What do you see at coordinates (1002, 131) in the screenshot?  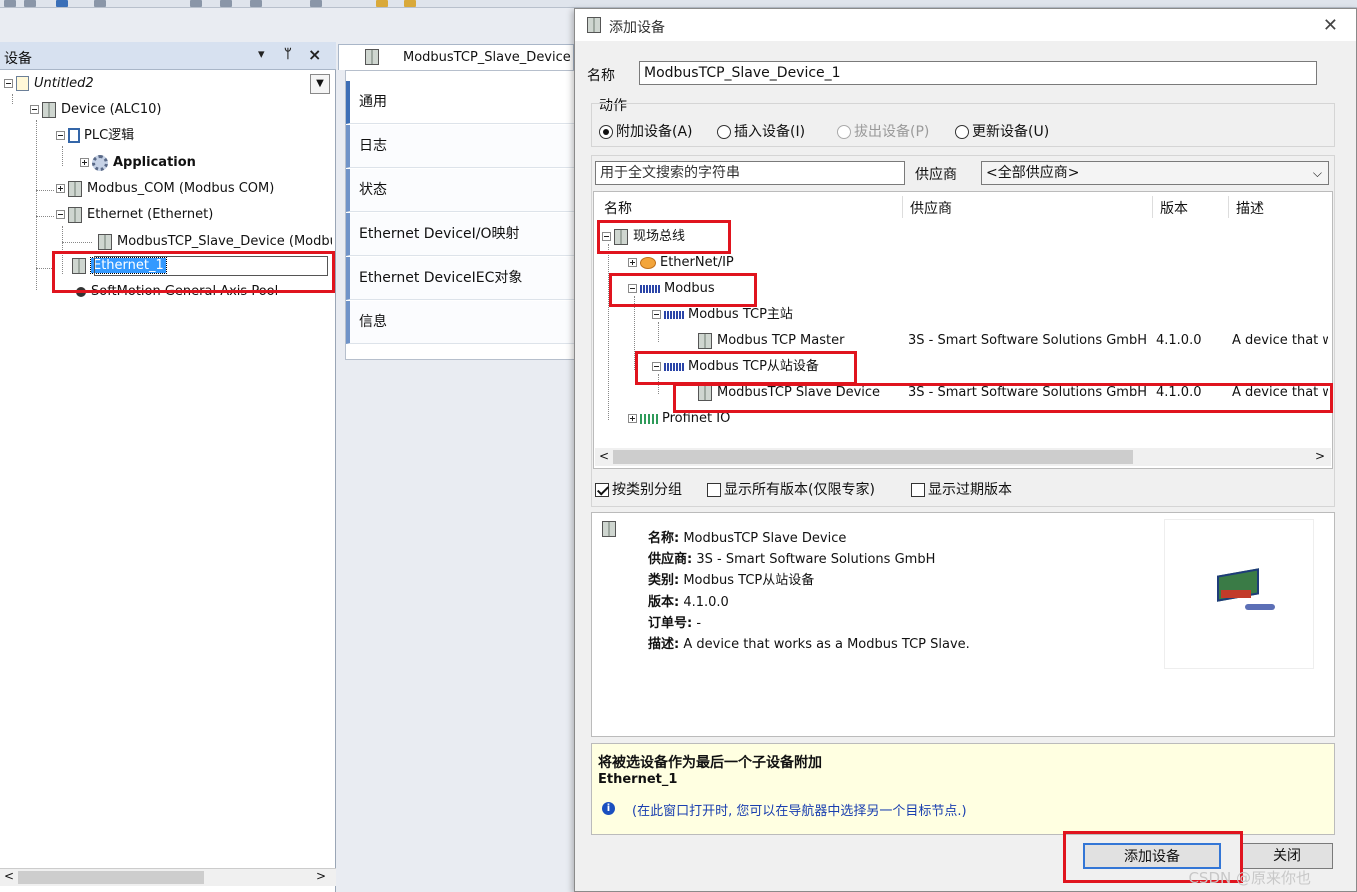 I see `radio-update: 更新设备(U)` at bounding box center [1002, 131].